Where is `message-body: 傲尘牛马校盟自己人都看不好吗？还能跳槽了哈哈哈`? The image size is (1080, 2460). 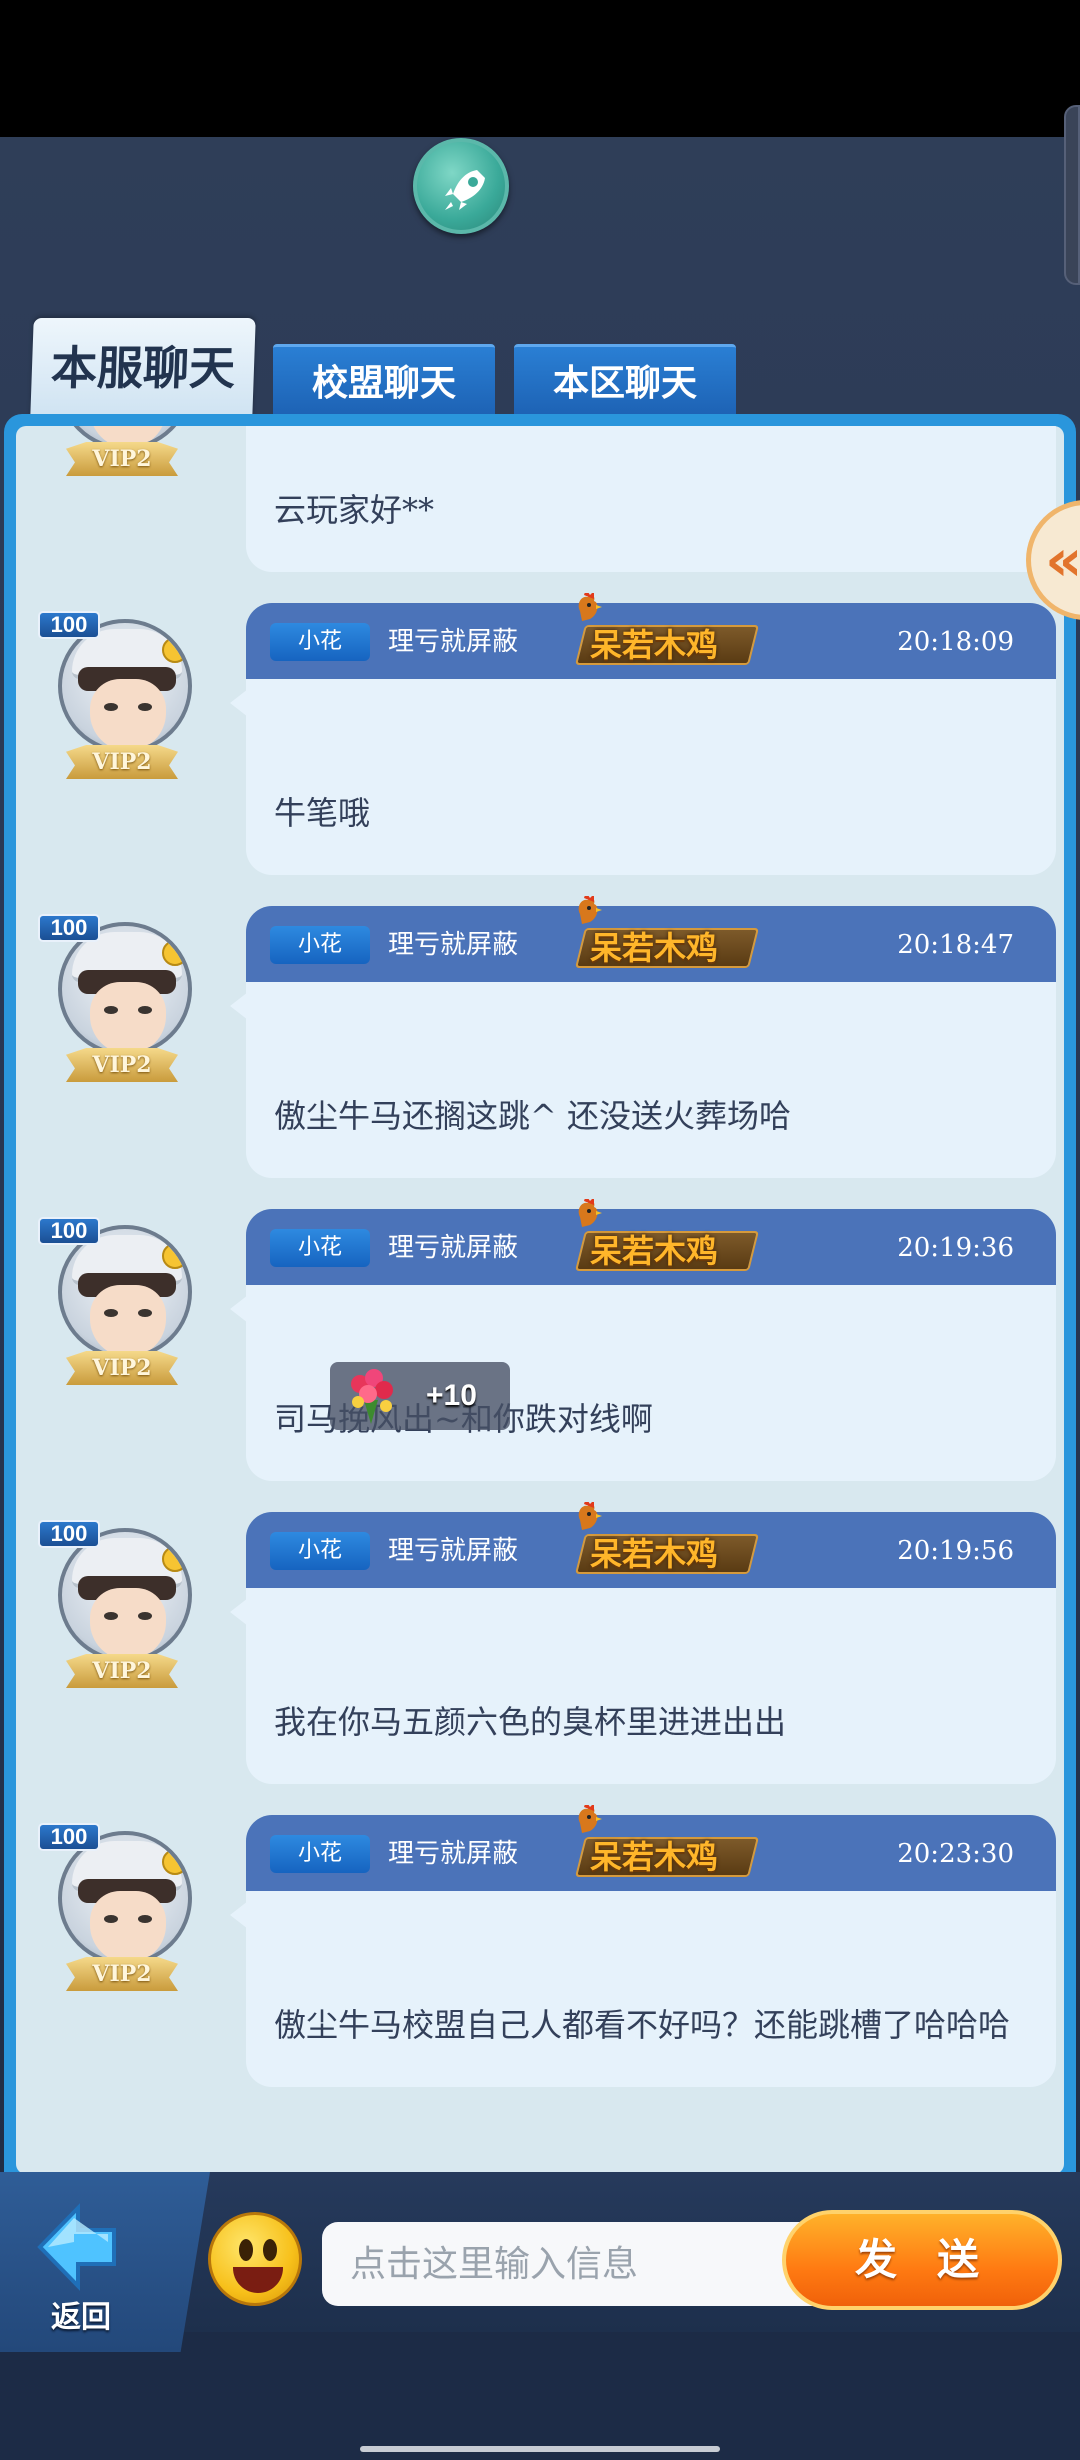 message-body: 傲尘牛马校盟自己人都看不好吗？还能跳槽了哈哈哈 is located at coordinates (651, 1989).